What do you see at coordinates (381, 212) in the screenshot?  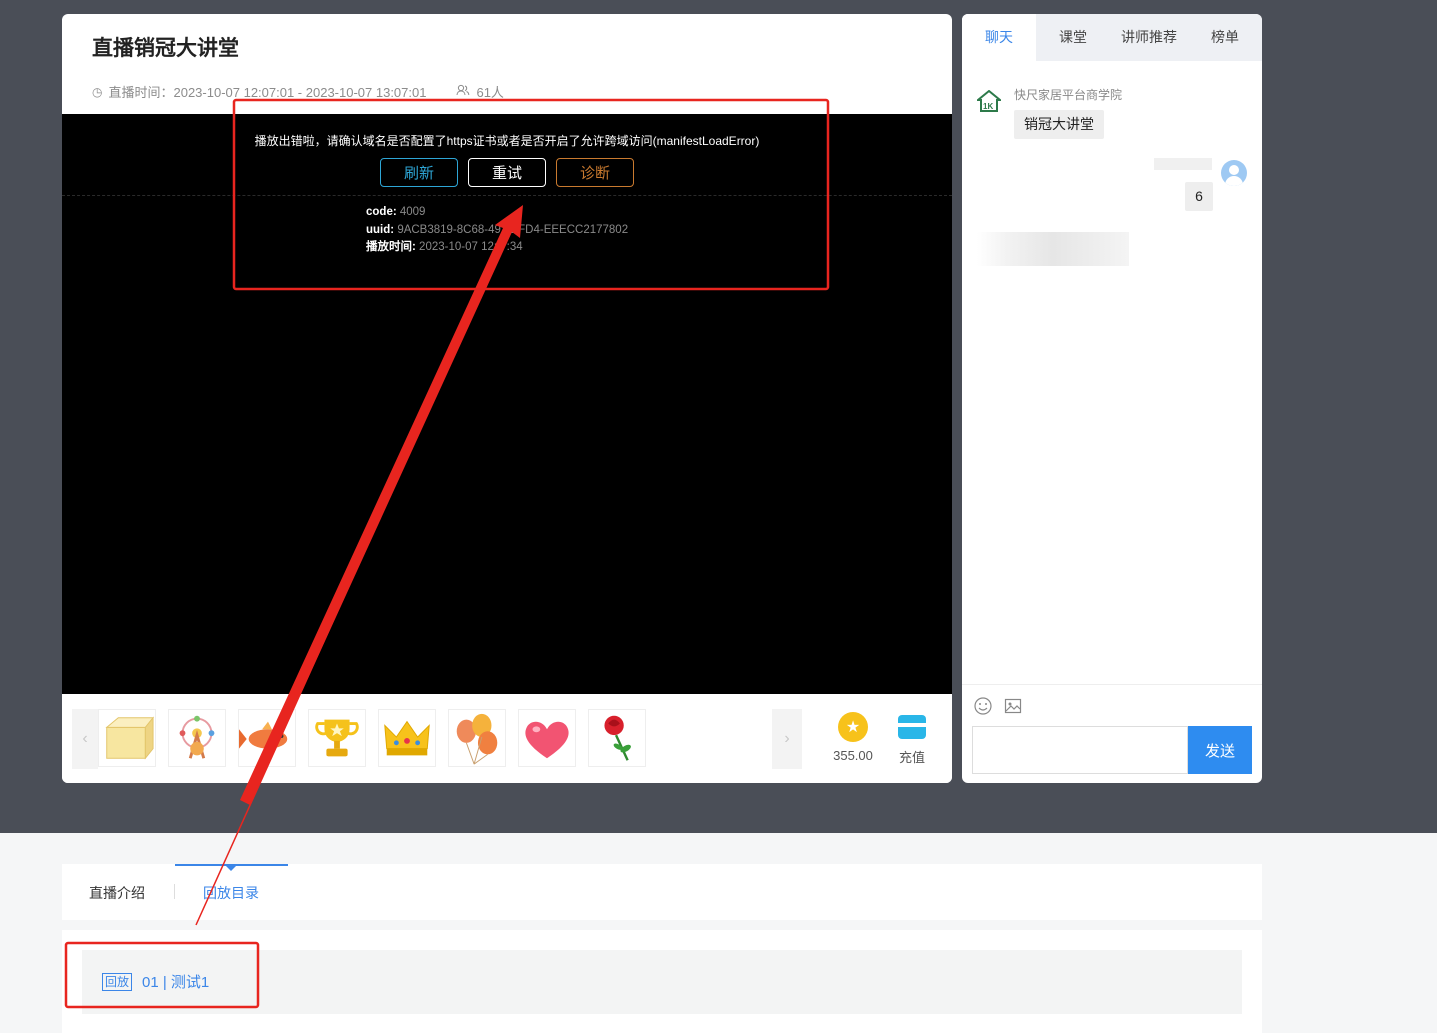 I see `code-label: code:` at bounding box center [381, 212].